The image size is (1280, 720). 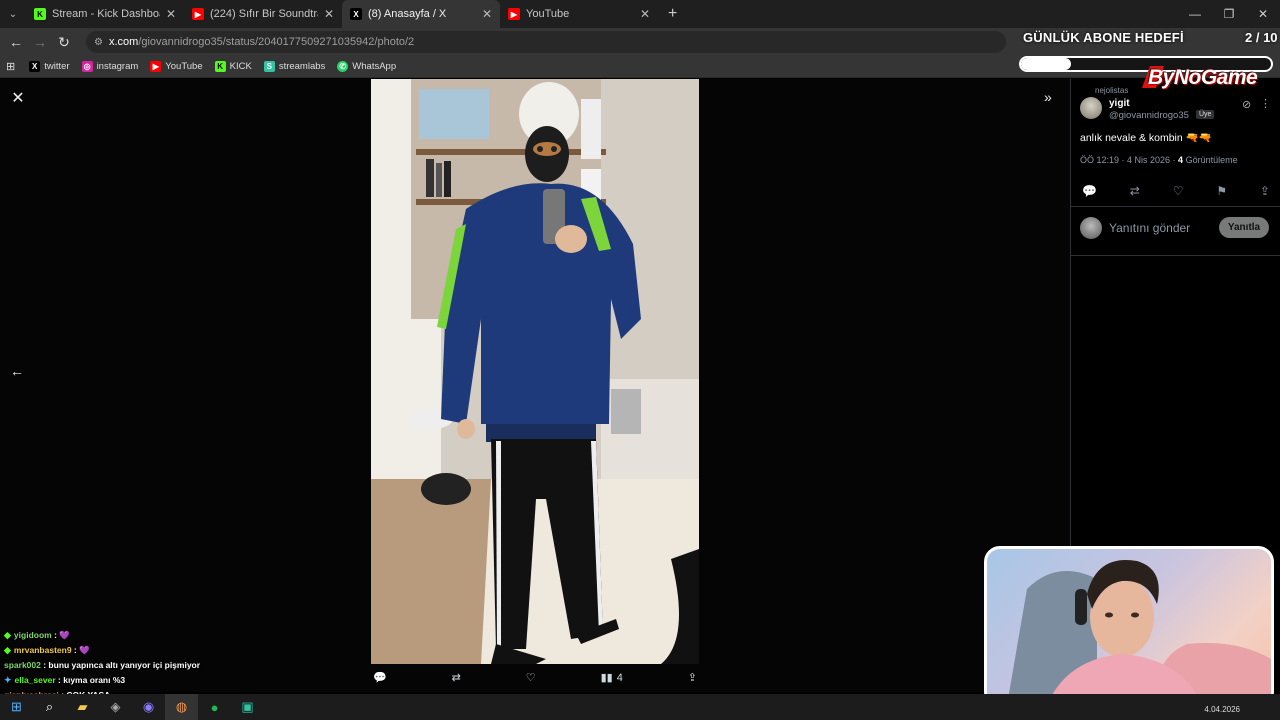 What do you see at coordinates (8, 680) in the screenshot?
I see `verified-badge-icon: ✦` at bounding box center [8, 680].